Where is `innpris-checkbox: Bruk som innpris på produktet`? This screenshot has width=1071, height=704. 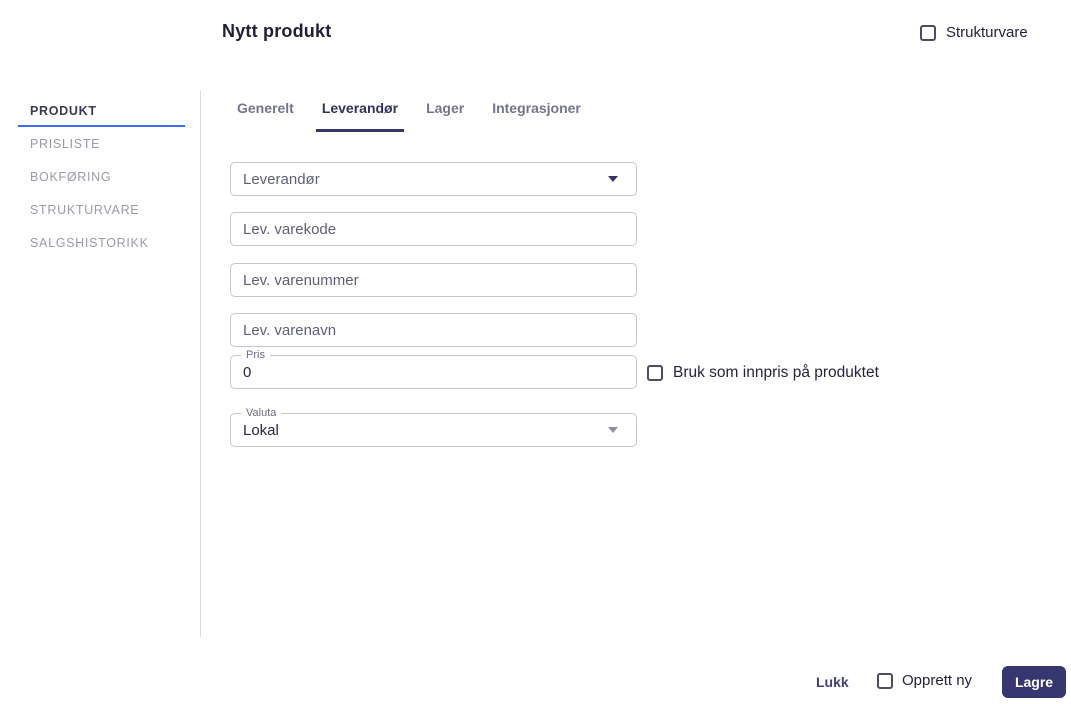
innpris-checkbox: Bruk som innpris på produktet is located at coordinates (763, 373).